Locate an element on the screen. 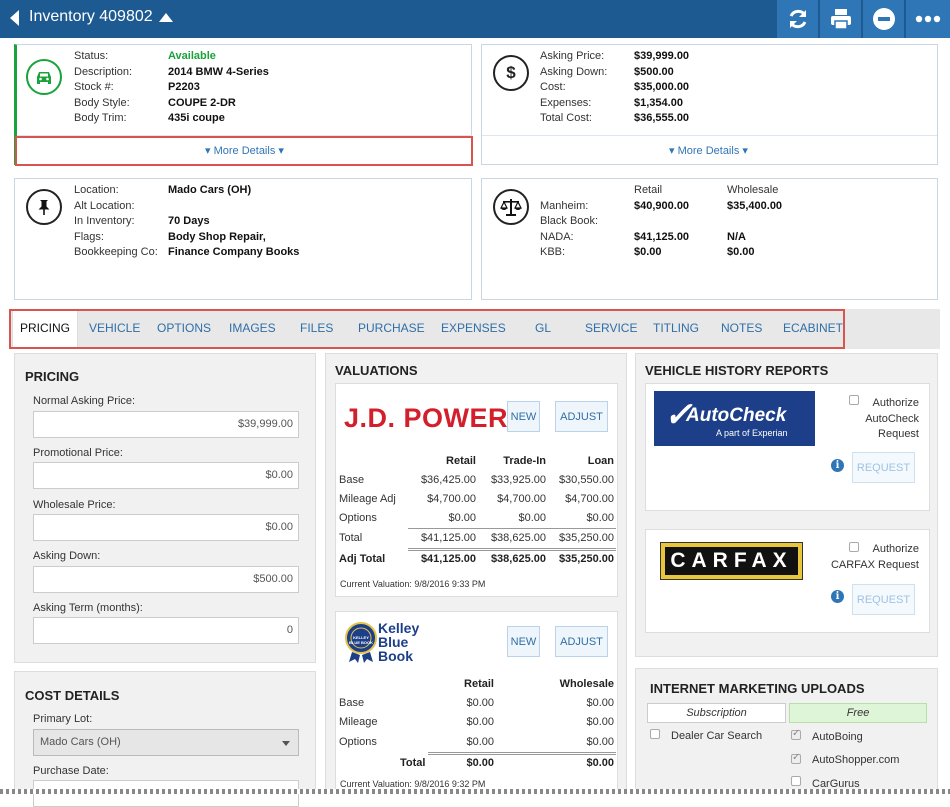 Image resolution: width=950 pixels, height=807 pixels. valuations-title: VALUATIONS is located at coordinates (376, 370).